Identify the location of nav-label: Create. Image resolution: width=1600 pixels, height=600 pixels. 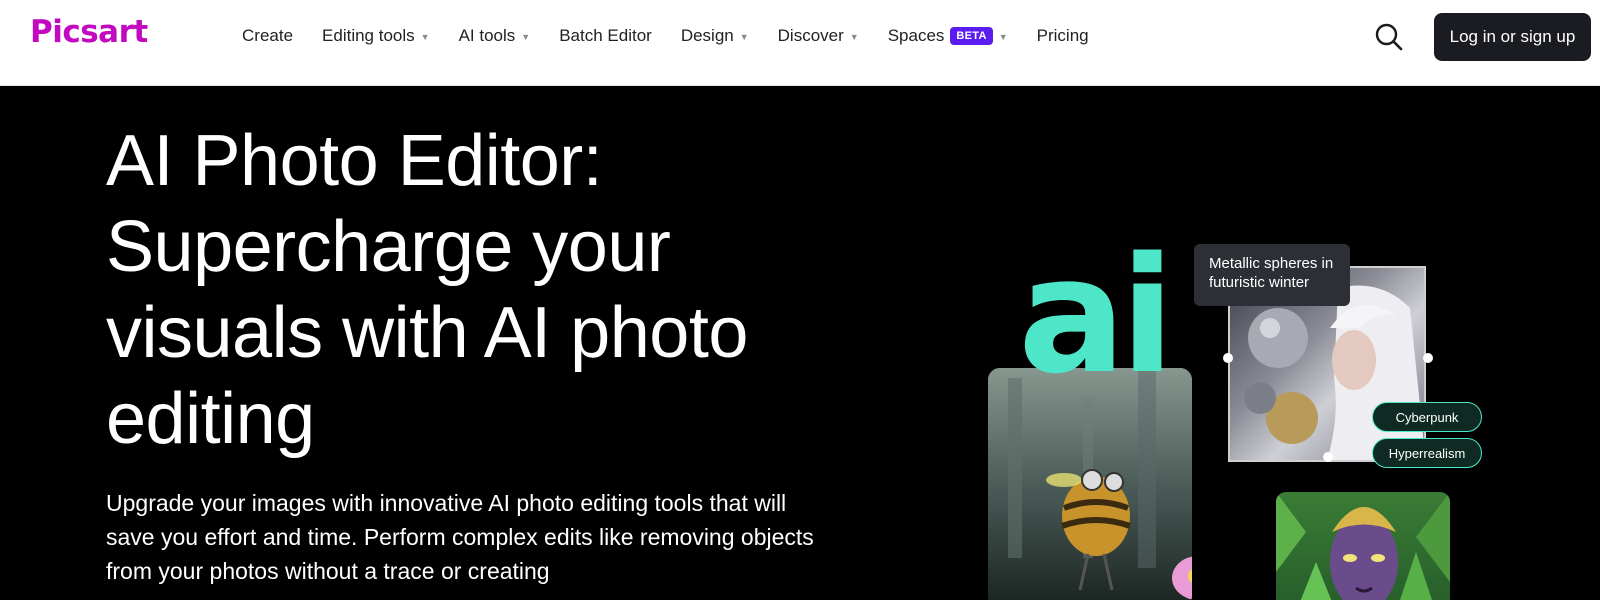
(268, 35).